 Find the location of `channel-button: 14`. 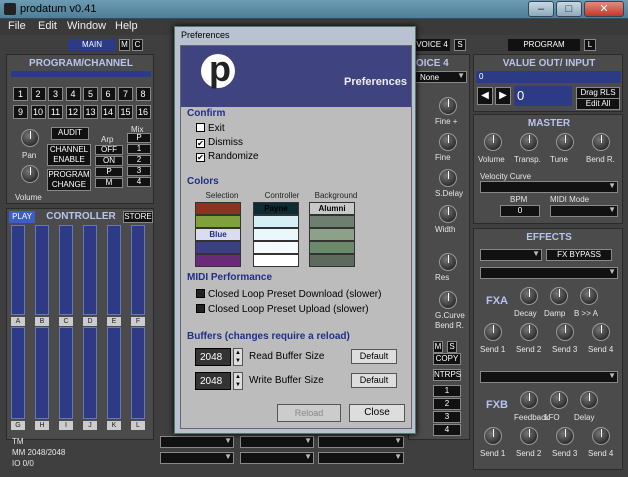

channel-button: 14 is located at coordinates (108, 112).